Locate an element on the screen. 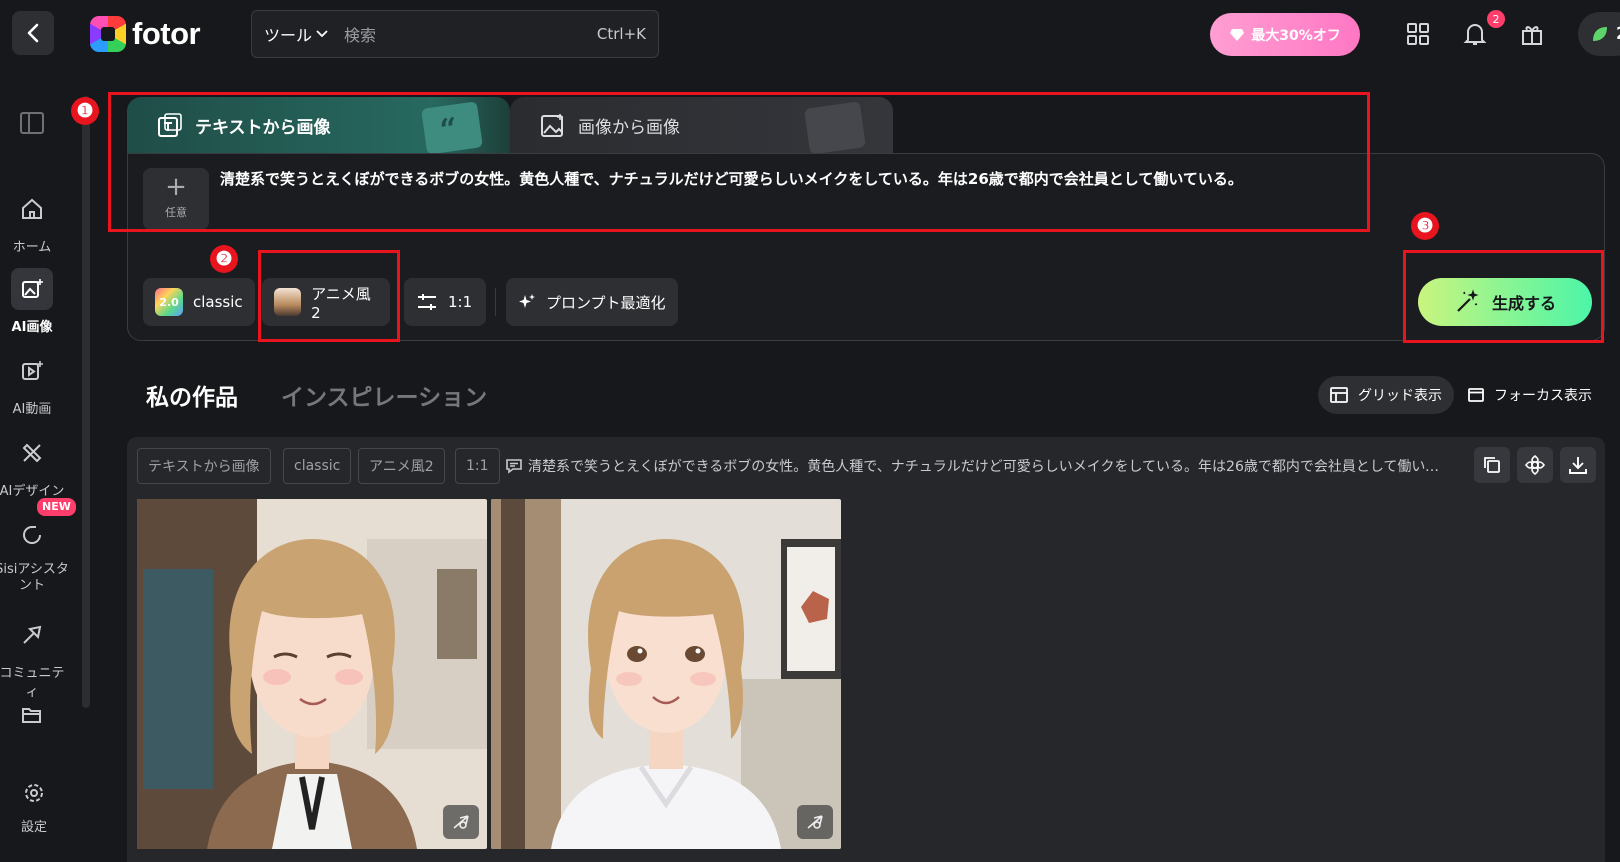 Image resolution: width=1620 pixels, height=862 pixels. home-icon is located at coordinates (32, 209).